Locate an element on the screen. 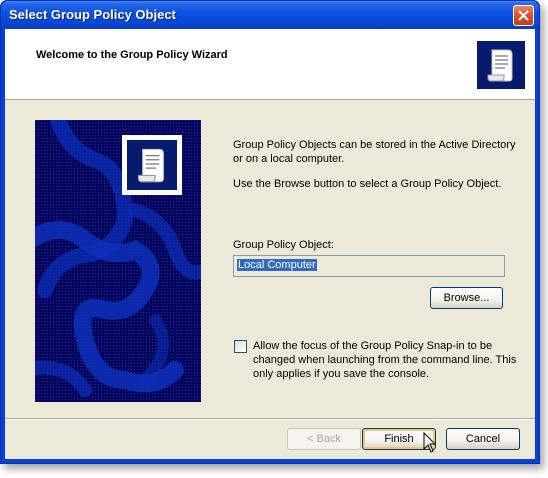 Image resolution: width=548 pixels, height=478 pixels. close-button is located at coordinates (523, 15).